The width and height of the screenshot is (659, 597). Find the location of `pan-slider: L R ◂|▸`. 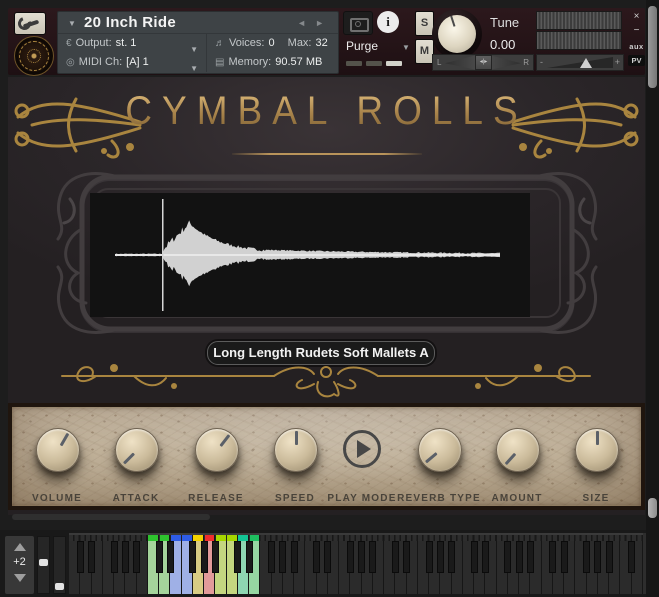

pan-slider: L R ◂|▸ is located at coordinates (483, 62).